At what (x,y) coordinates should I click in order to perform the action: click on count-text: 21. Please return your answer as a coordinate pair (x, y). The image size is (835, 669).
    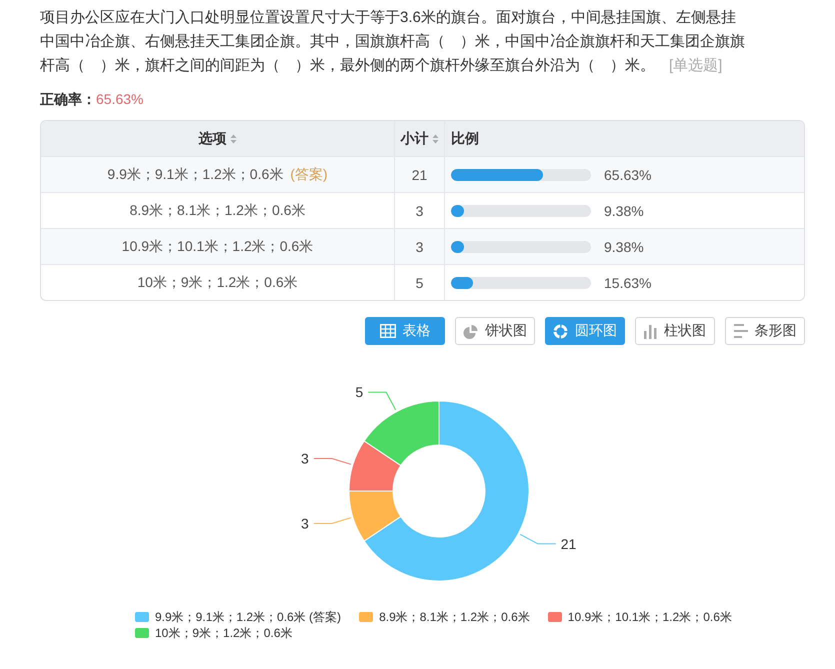
    Looking at the image, I should click on (420, 174).